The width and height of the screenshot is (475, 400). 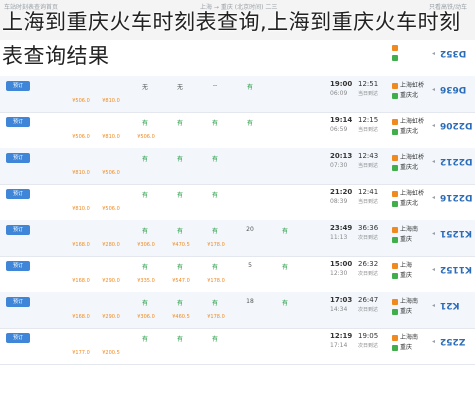 What do you see at coordinates (453, 89) in the screenshot?
I see `train-number: D636` at bounding box center [453, 89].